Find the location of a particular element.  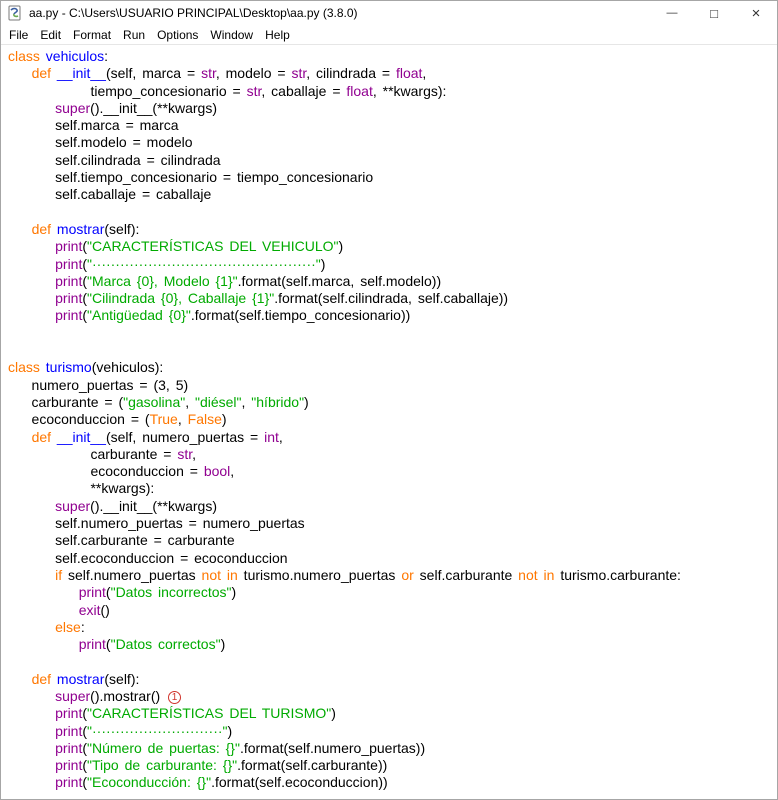

code-token: self.carburante = carburante is located at coordinates (121, 540).